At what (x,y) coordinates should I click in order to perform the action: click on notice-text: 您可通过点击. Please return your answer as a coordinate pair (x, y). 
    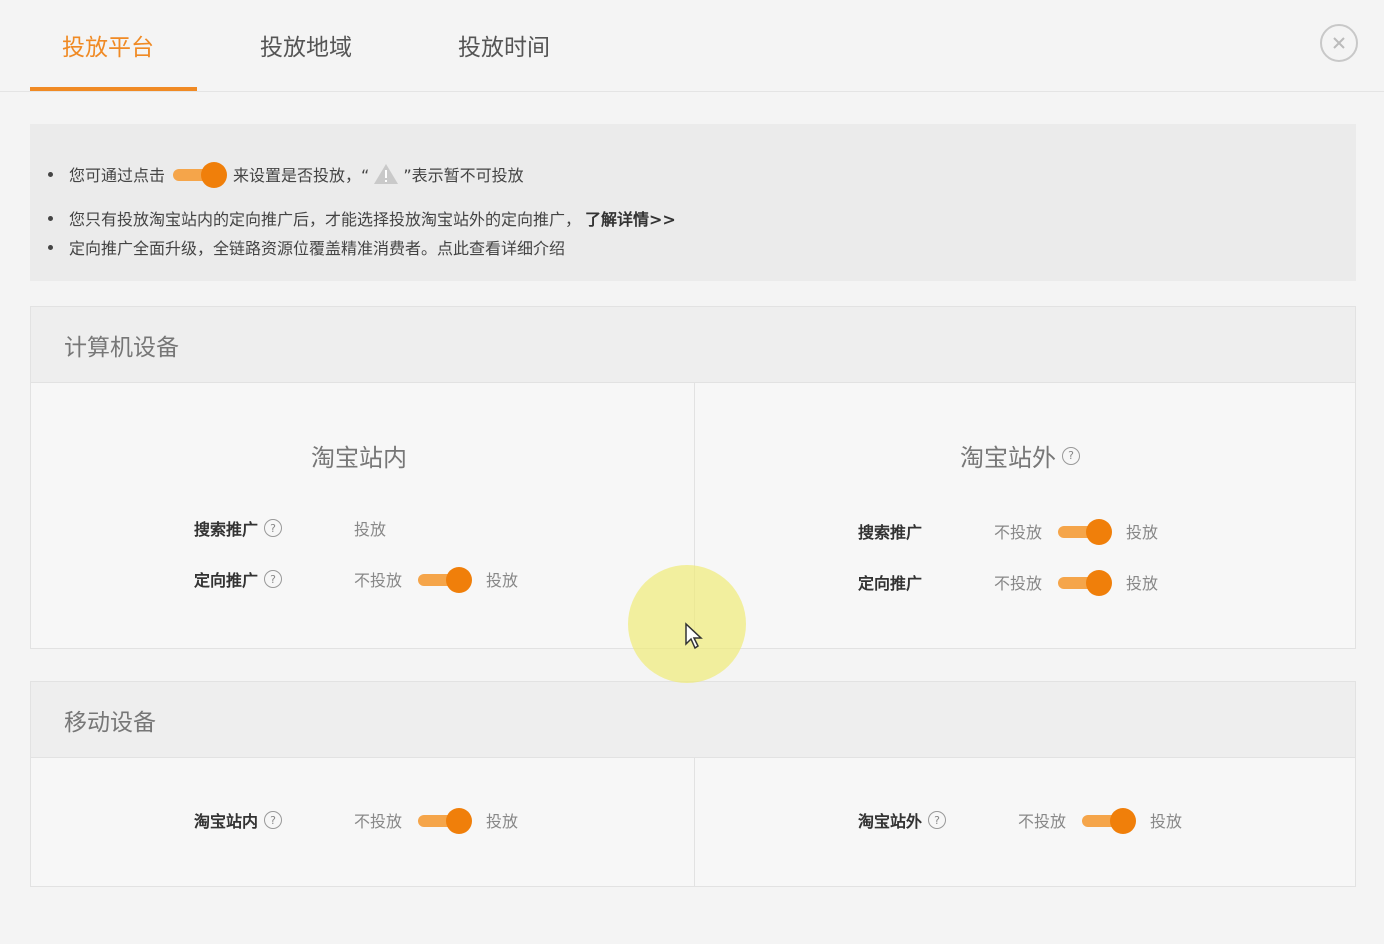
    Looking at the image, I should click on (117, 175).